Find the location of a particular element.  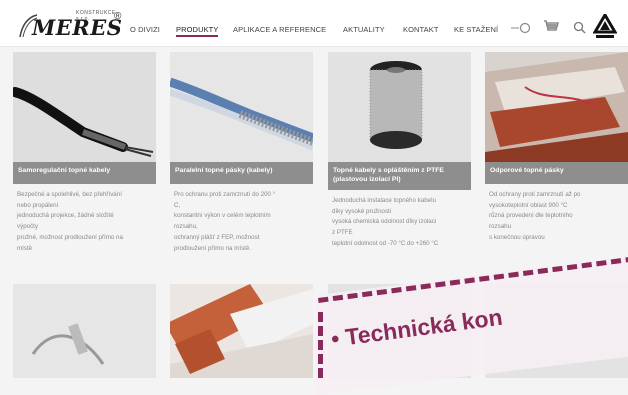

product-description-line: vysokoteplotní oblast 900 °C is located at coordinates (528, 205).